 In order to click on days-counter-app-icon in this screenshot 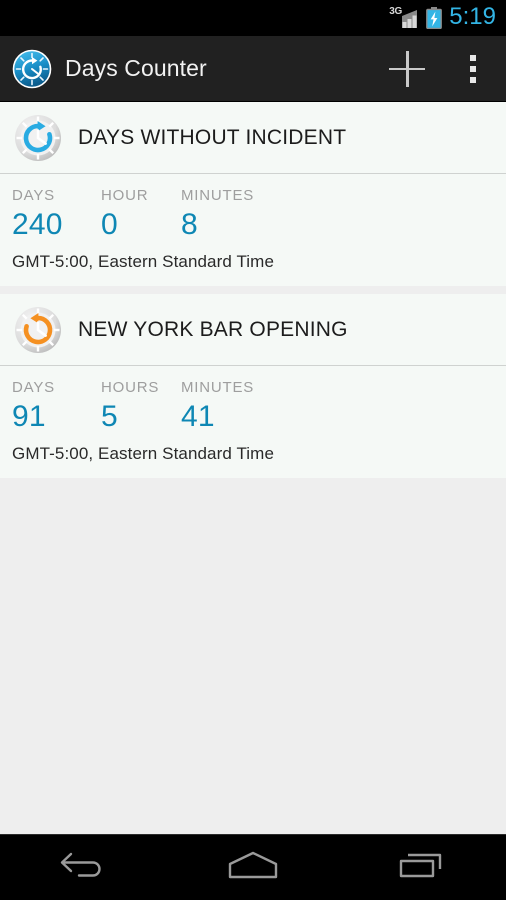, I will do `click(32, 69)`.